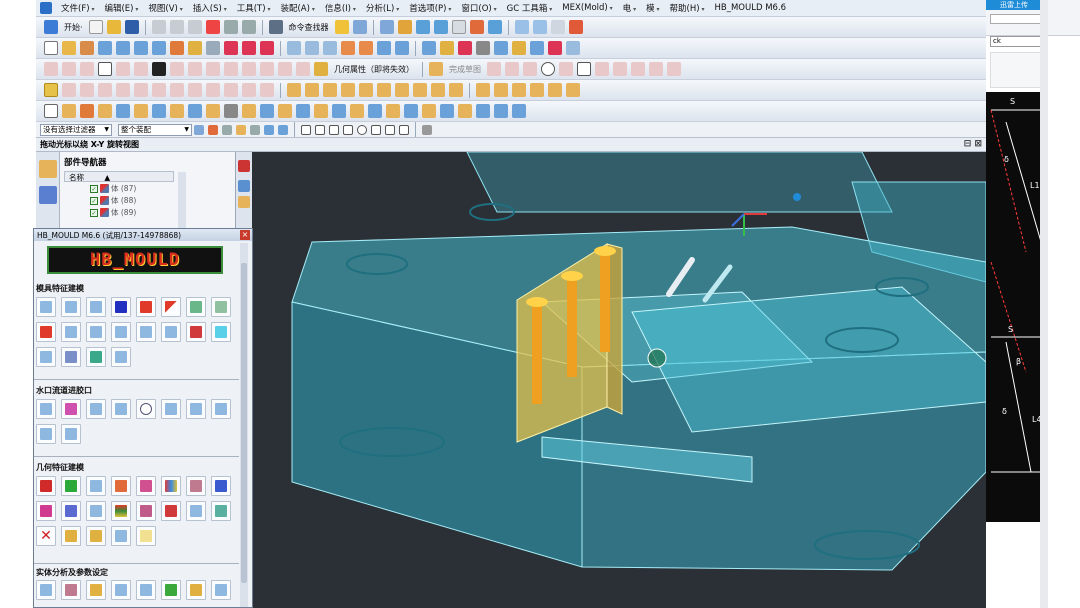 Image resolution: width=1080 pixels, height=608 pixels. I want to click on cylinder-body-icon, so click(483, 111).